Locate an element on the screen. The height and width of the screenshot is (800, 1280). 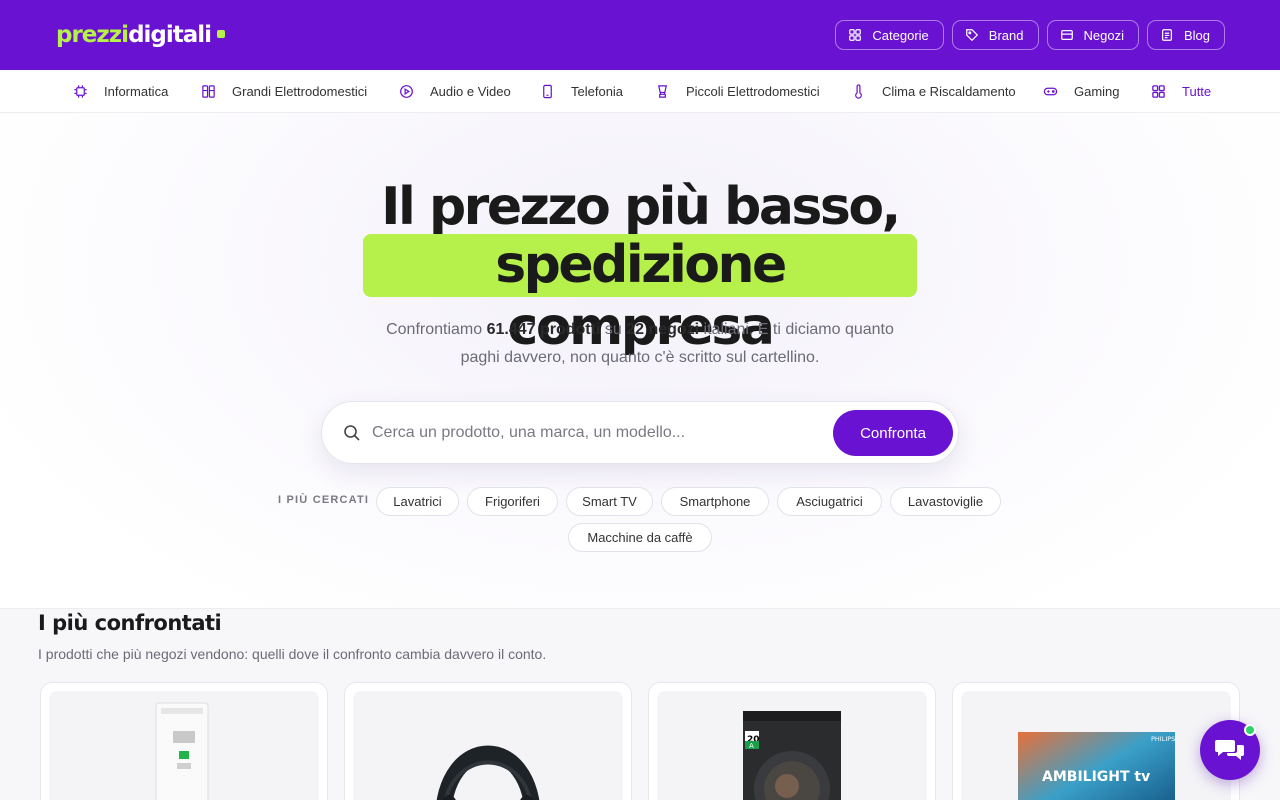
tv-brand: PHILIPS is located at coordinates (1163, 739).